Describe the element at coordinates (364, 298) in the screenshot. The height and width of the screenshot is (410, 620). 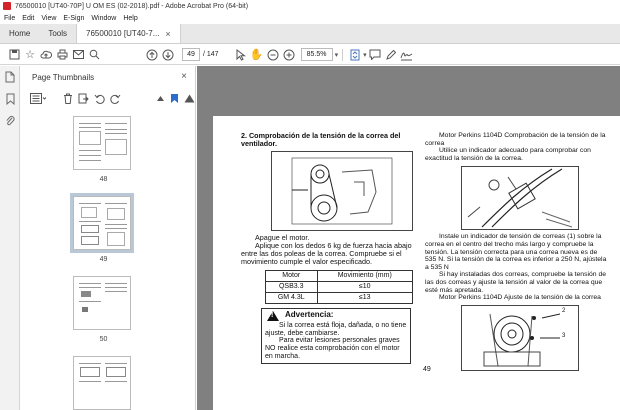
I see `table-cell: ≤13` at that location.